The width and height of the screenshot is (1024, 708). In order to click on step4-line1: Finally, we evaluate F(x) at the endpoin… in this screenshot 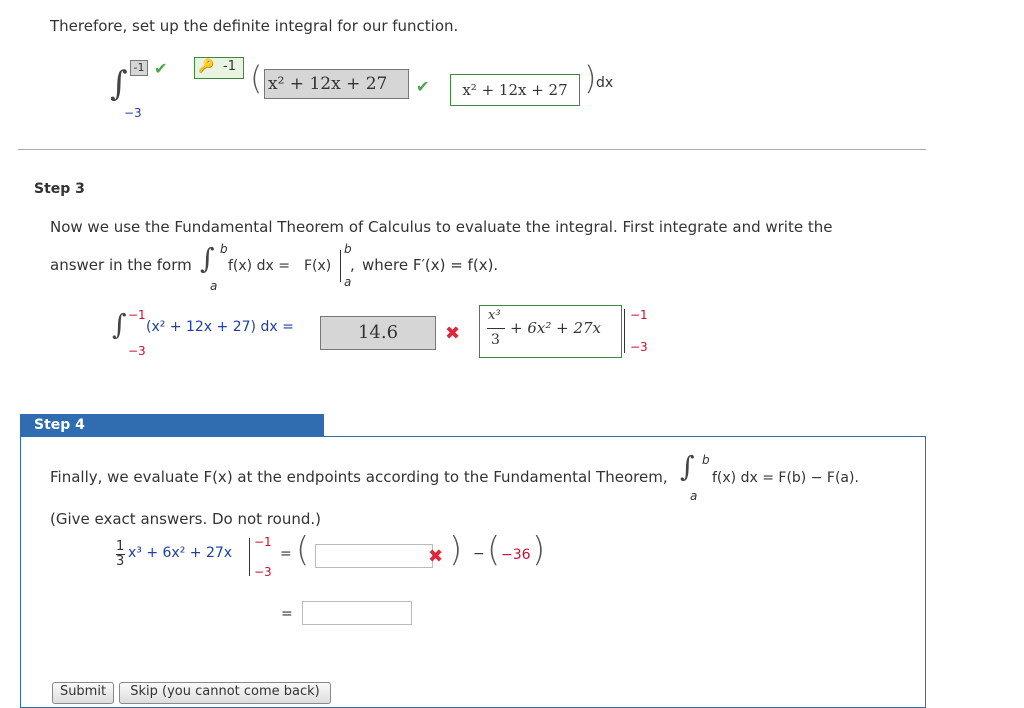, I will do `click(359, 477)`.